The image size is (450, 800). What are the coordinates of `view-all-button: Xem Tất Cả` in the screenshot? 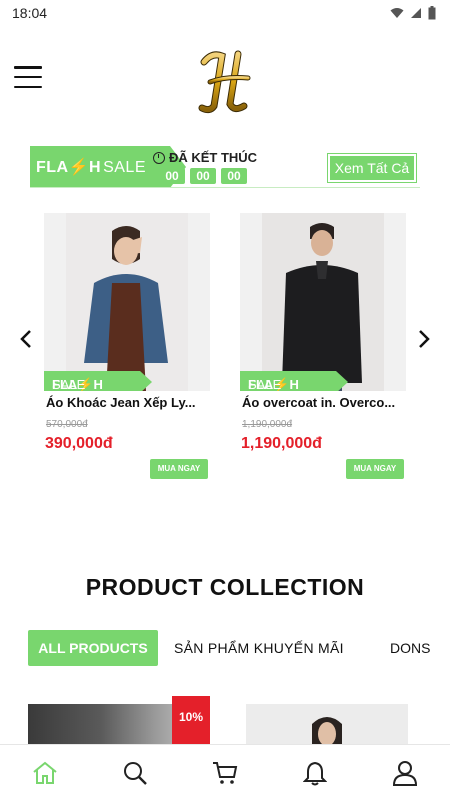 It's located at (372, 168).